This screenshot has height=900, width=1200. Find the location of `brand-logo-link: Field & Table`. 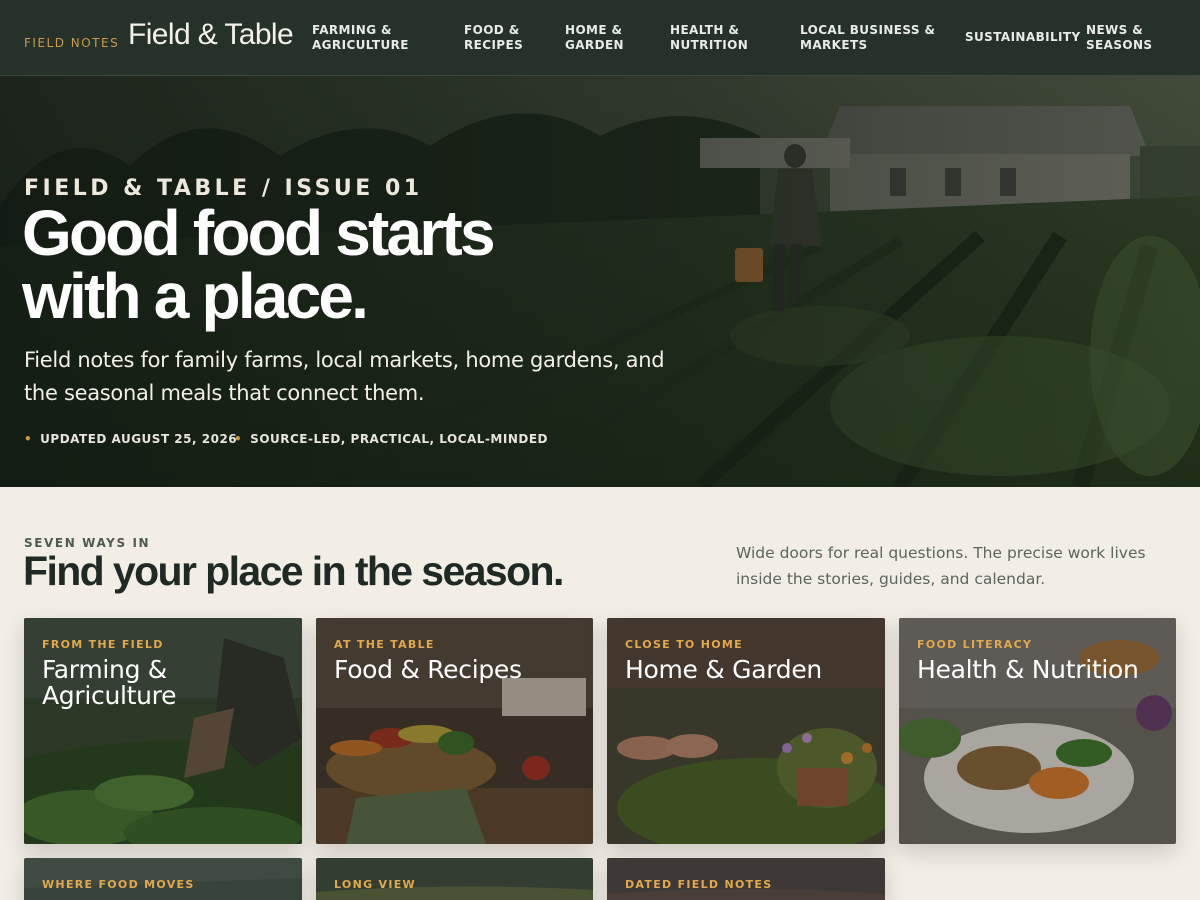

brand-logo-link: Field & Table is located at coordinates (211, 35).